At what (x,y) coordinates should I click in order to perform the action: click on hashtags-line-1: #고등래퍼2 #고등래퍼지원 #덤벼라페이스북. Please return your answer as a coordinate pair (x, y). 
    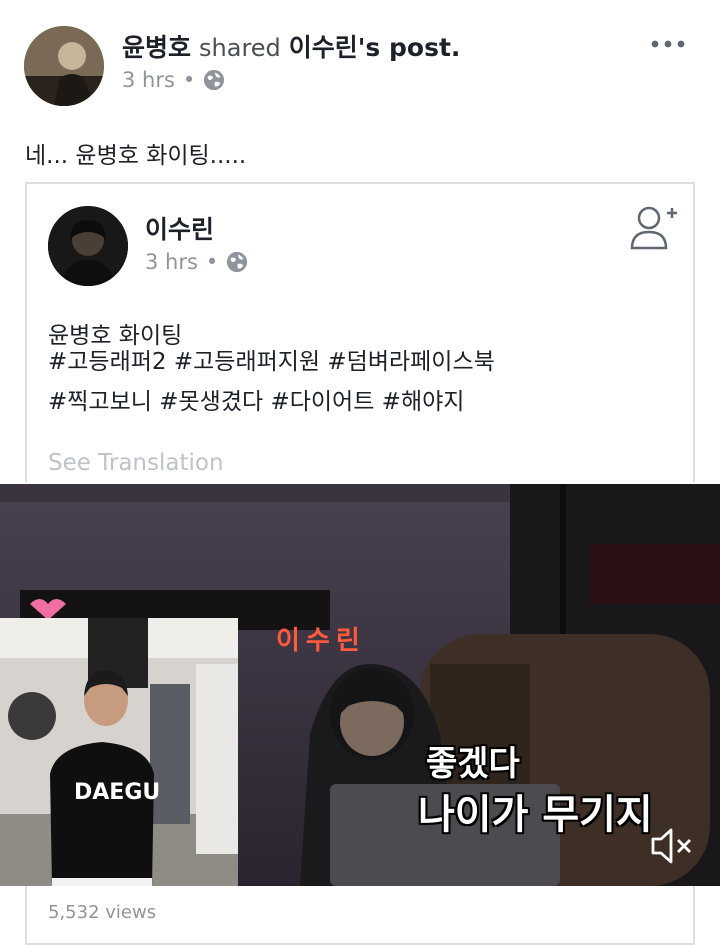
    Looking at the image, I should click on (271, 362).